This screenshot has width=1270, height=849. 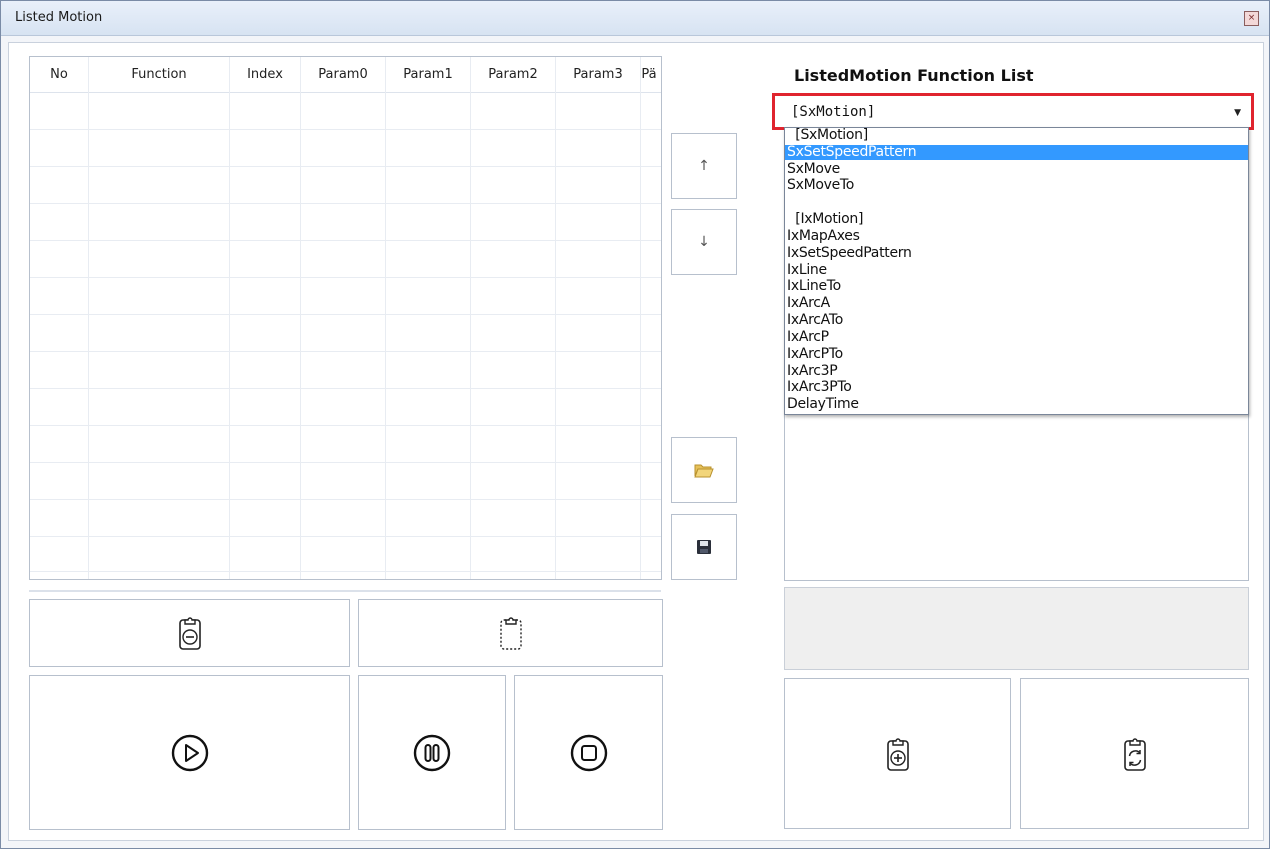 I want to click on refresh-item-button, so click(x=1134, y=753).